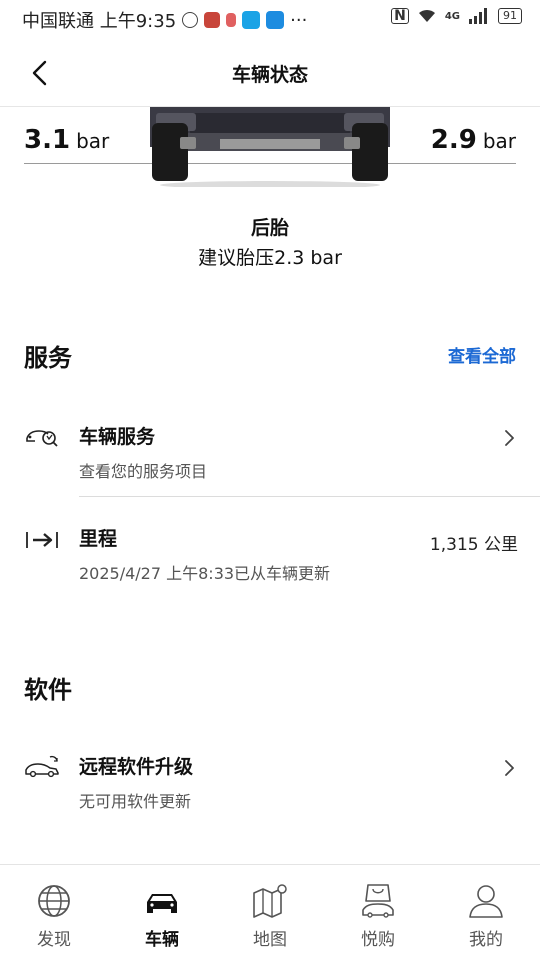  Describe the element at coordinates (135, 801) in the screenshot. I see `list-item-subtitle: 无可用软件更新` at that location.